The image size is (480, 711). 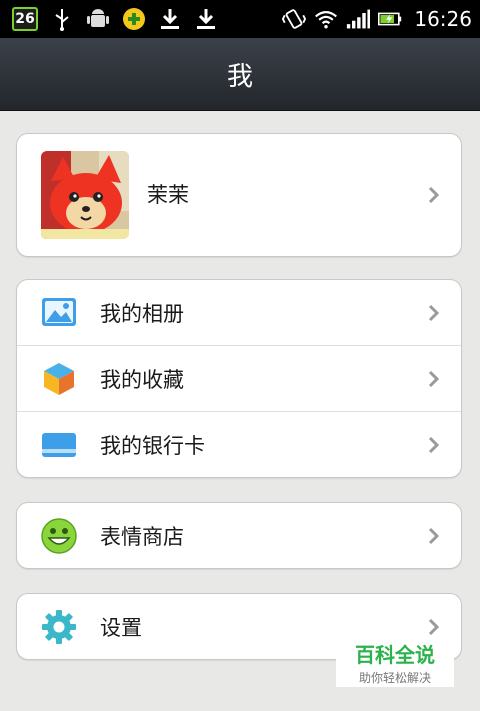 What do you see at coordinates (152, 445) in the screenshot?
I see `menu-item-label: 我的银行卡` at bounding box center [152, 445].